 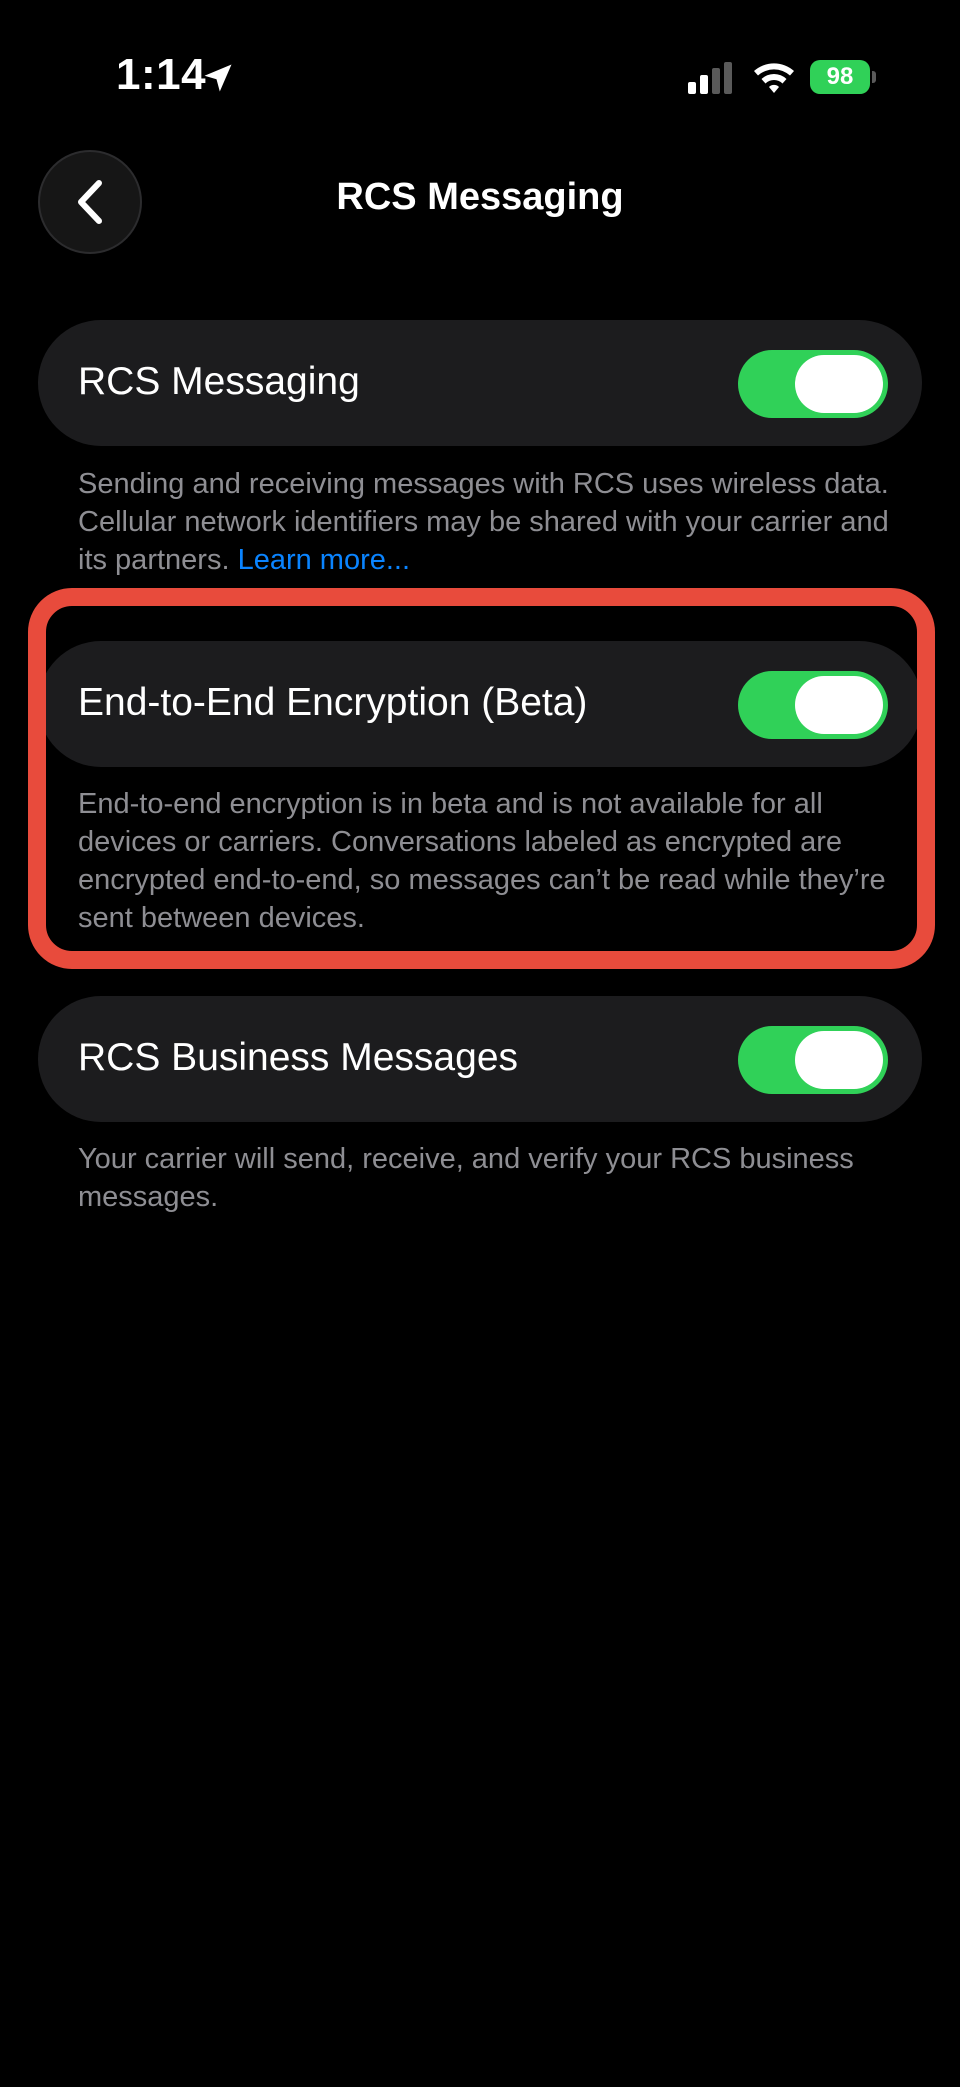 I want to click on battery-level: 98, so click(x=840, y=77).